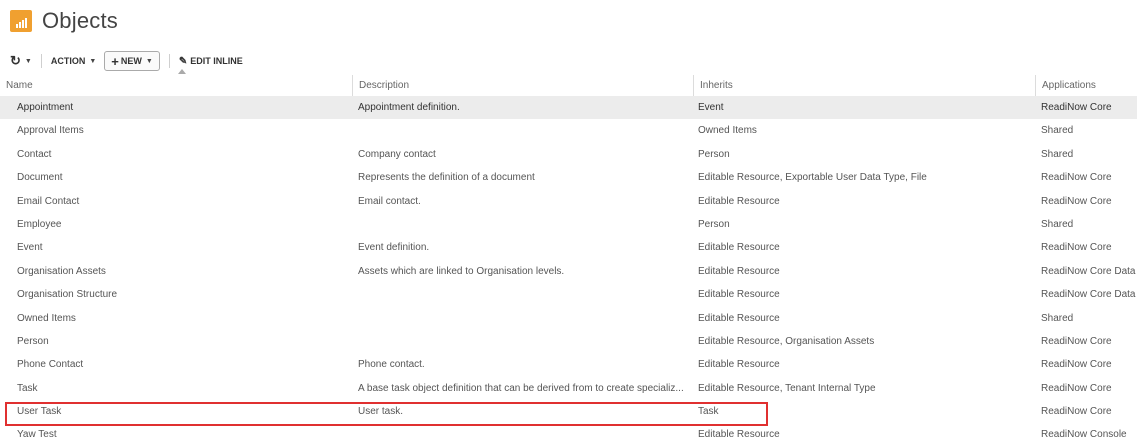 This screenshot has height=447, width=1137. I want to click on new-button: + NEW ▼, so click(132, 61).